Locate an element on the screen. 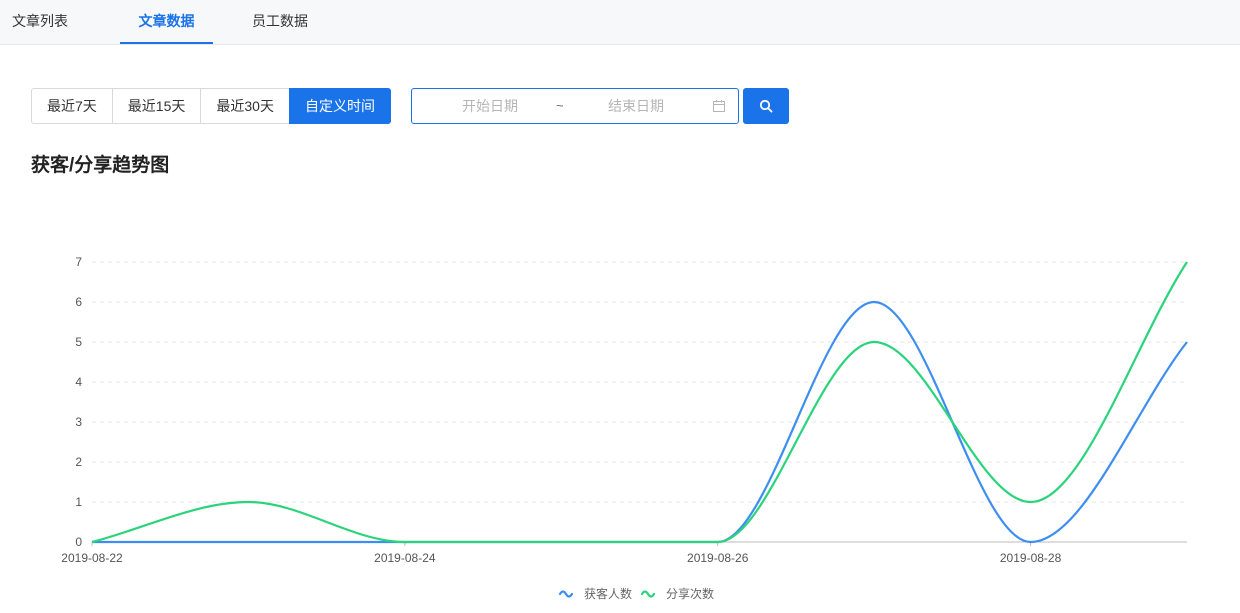  tab-label: 文章列表 is located at coordinates (40, 21).